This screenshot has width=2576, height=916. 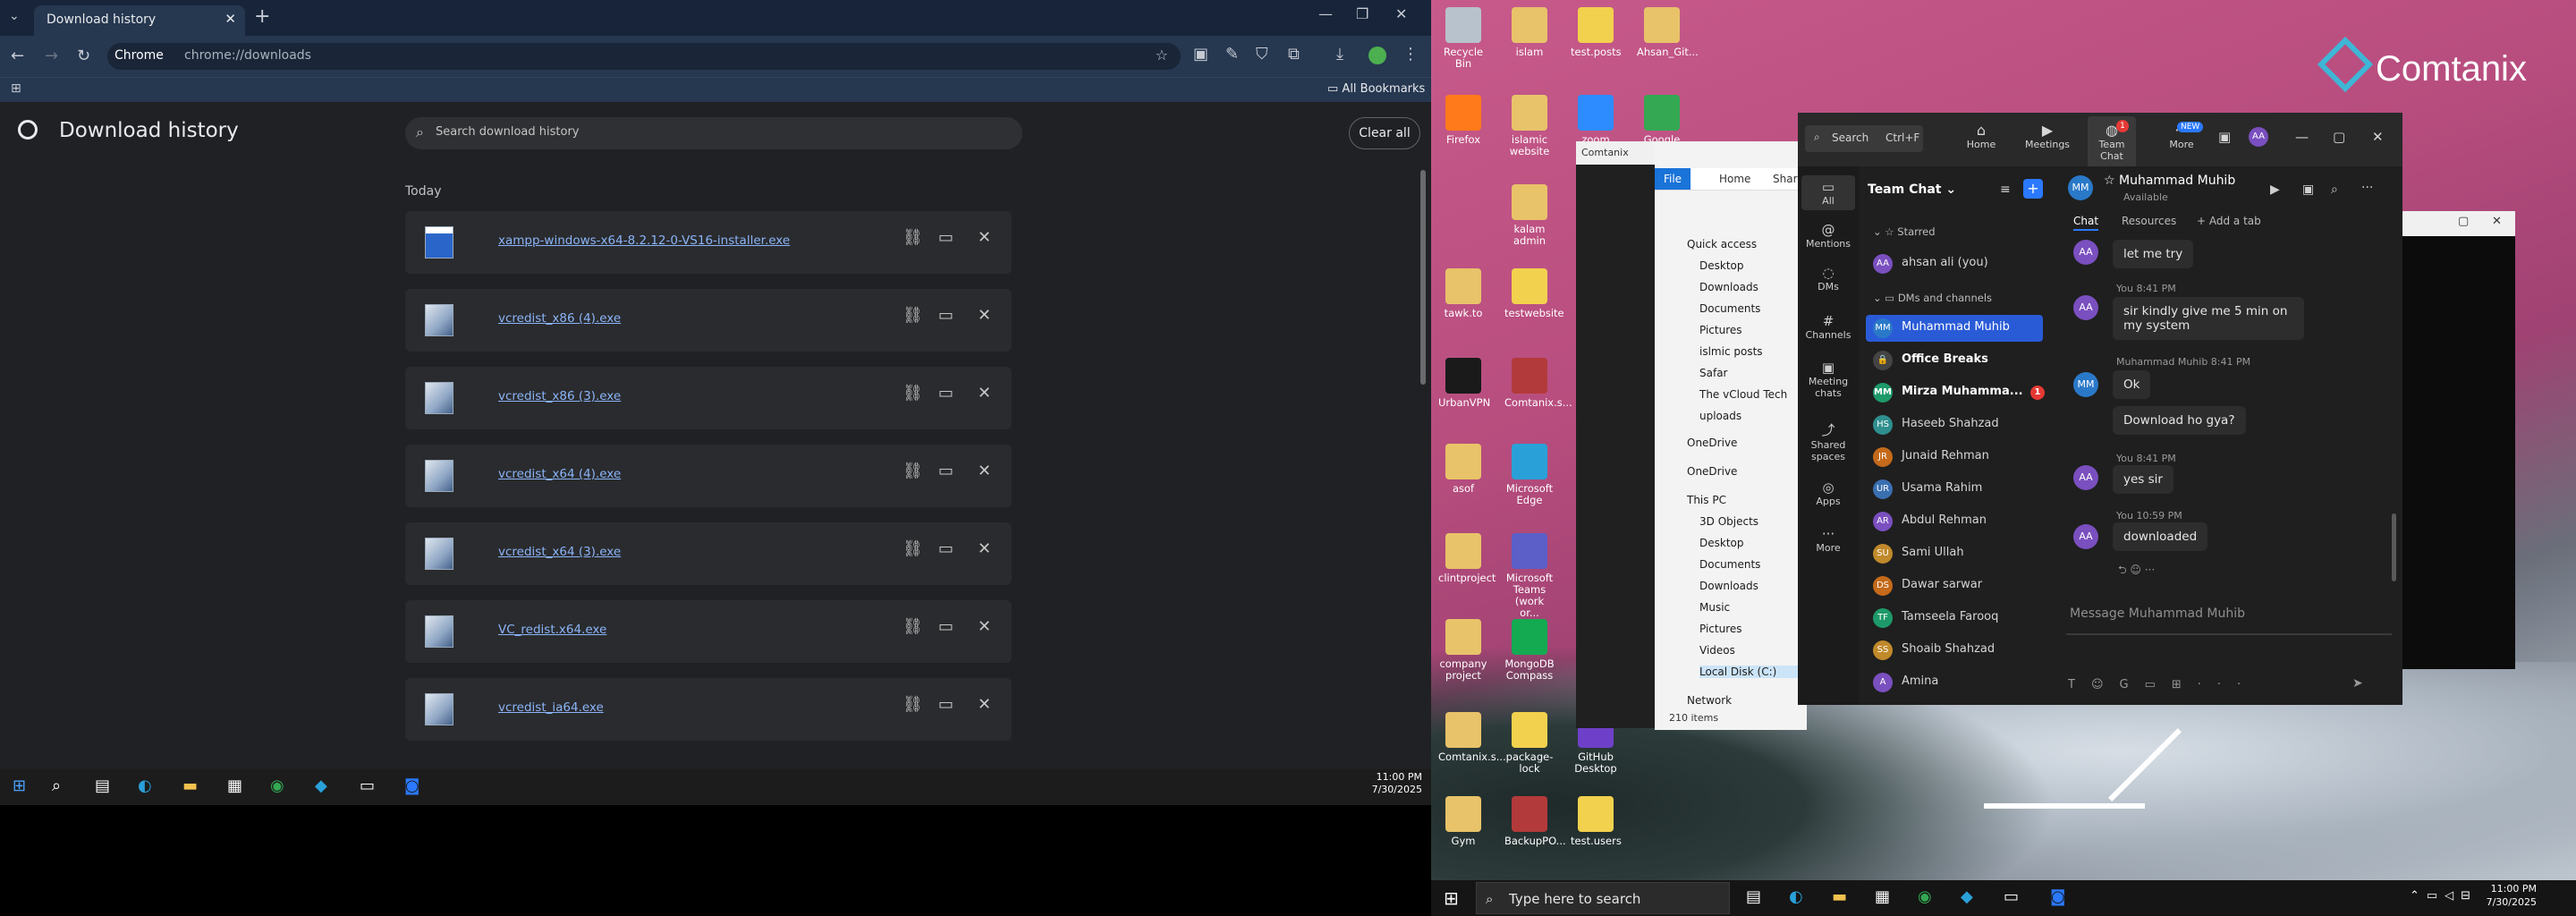 I want to click on compose-input: Message Muhammad Muhib, so click(x=2229, y=616).